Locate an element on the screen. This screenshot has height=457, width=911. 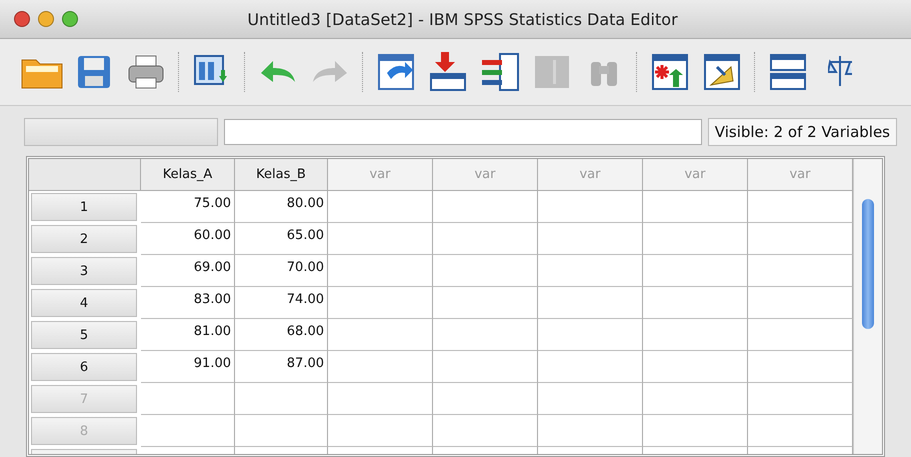
close-button is located at coordinates (22, 19).